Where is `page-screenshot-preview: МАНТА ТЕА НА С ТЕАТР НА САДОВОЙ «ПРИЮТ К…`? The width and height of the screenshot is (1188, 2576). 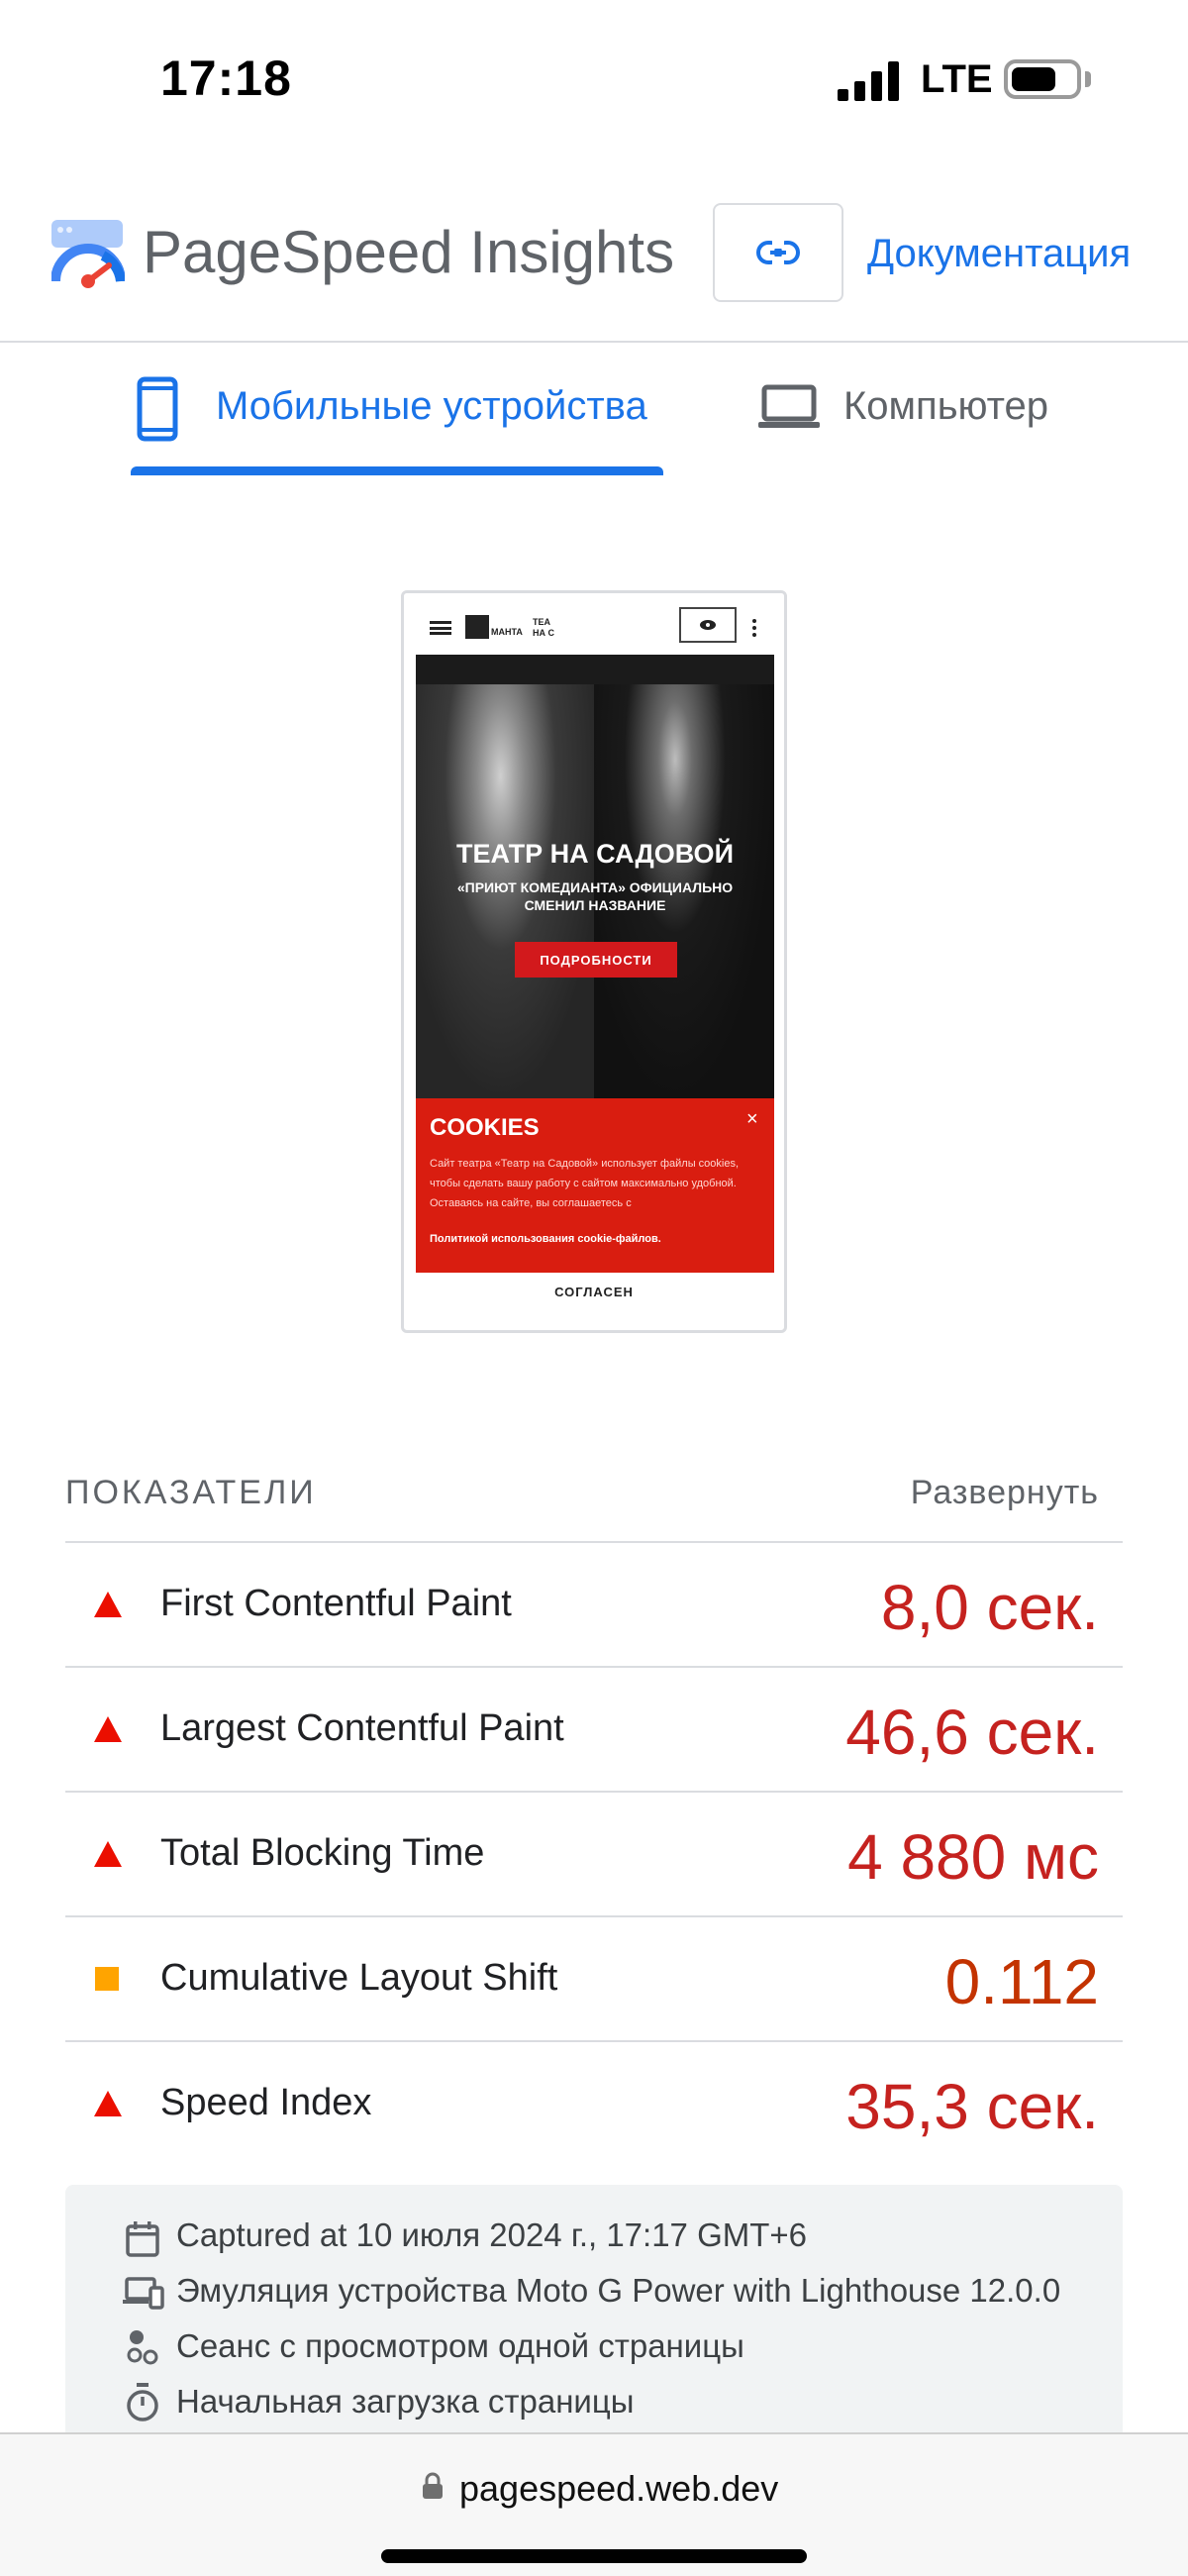
page-screenshot-preview: МАНТА ТЕА НА С ТЕАТР НА САДОВОЙ «ПРИЮТ К… is located at coordinates (594, 961).